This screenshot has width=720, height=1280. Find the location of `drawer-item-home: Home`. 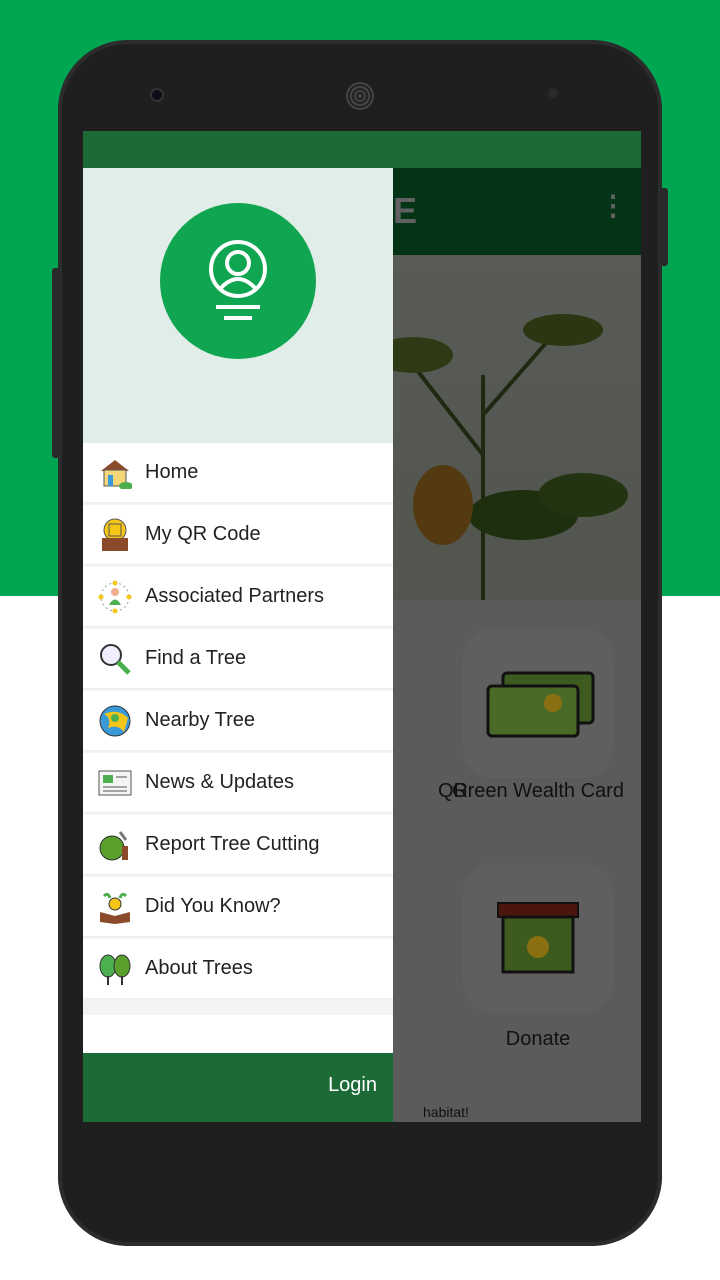

drawer-item-home: Home is located at coordinates (238, 473).